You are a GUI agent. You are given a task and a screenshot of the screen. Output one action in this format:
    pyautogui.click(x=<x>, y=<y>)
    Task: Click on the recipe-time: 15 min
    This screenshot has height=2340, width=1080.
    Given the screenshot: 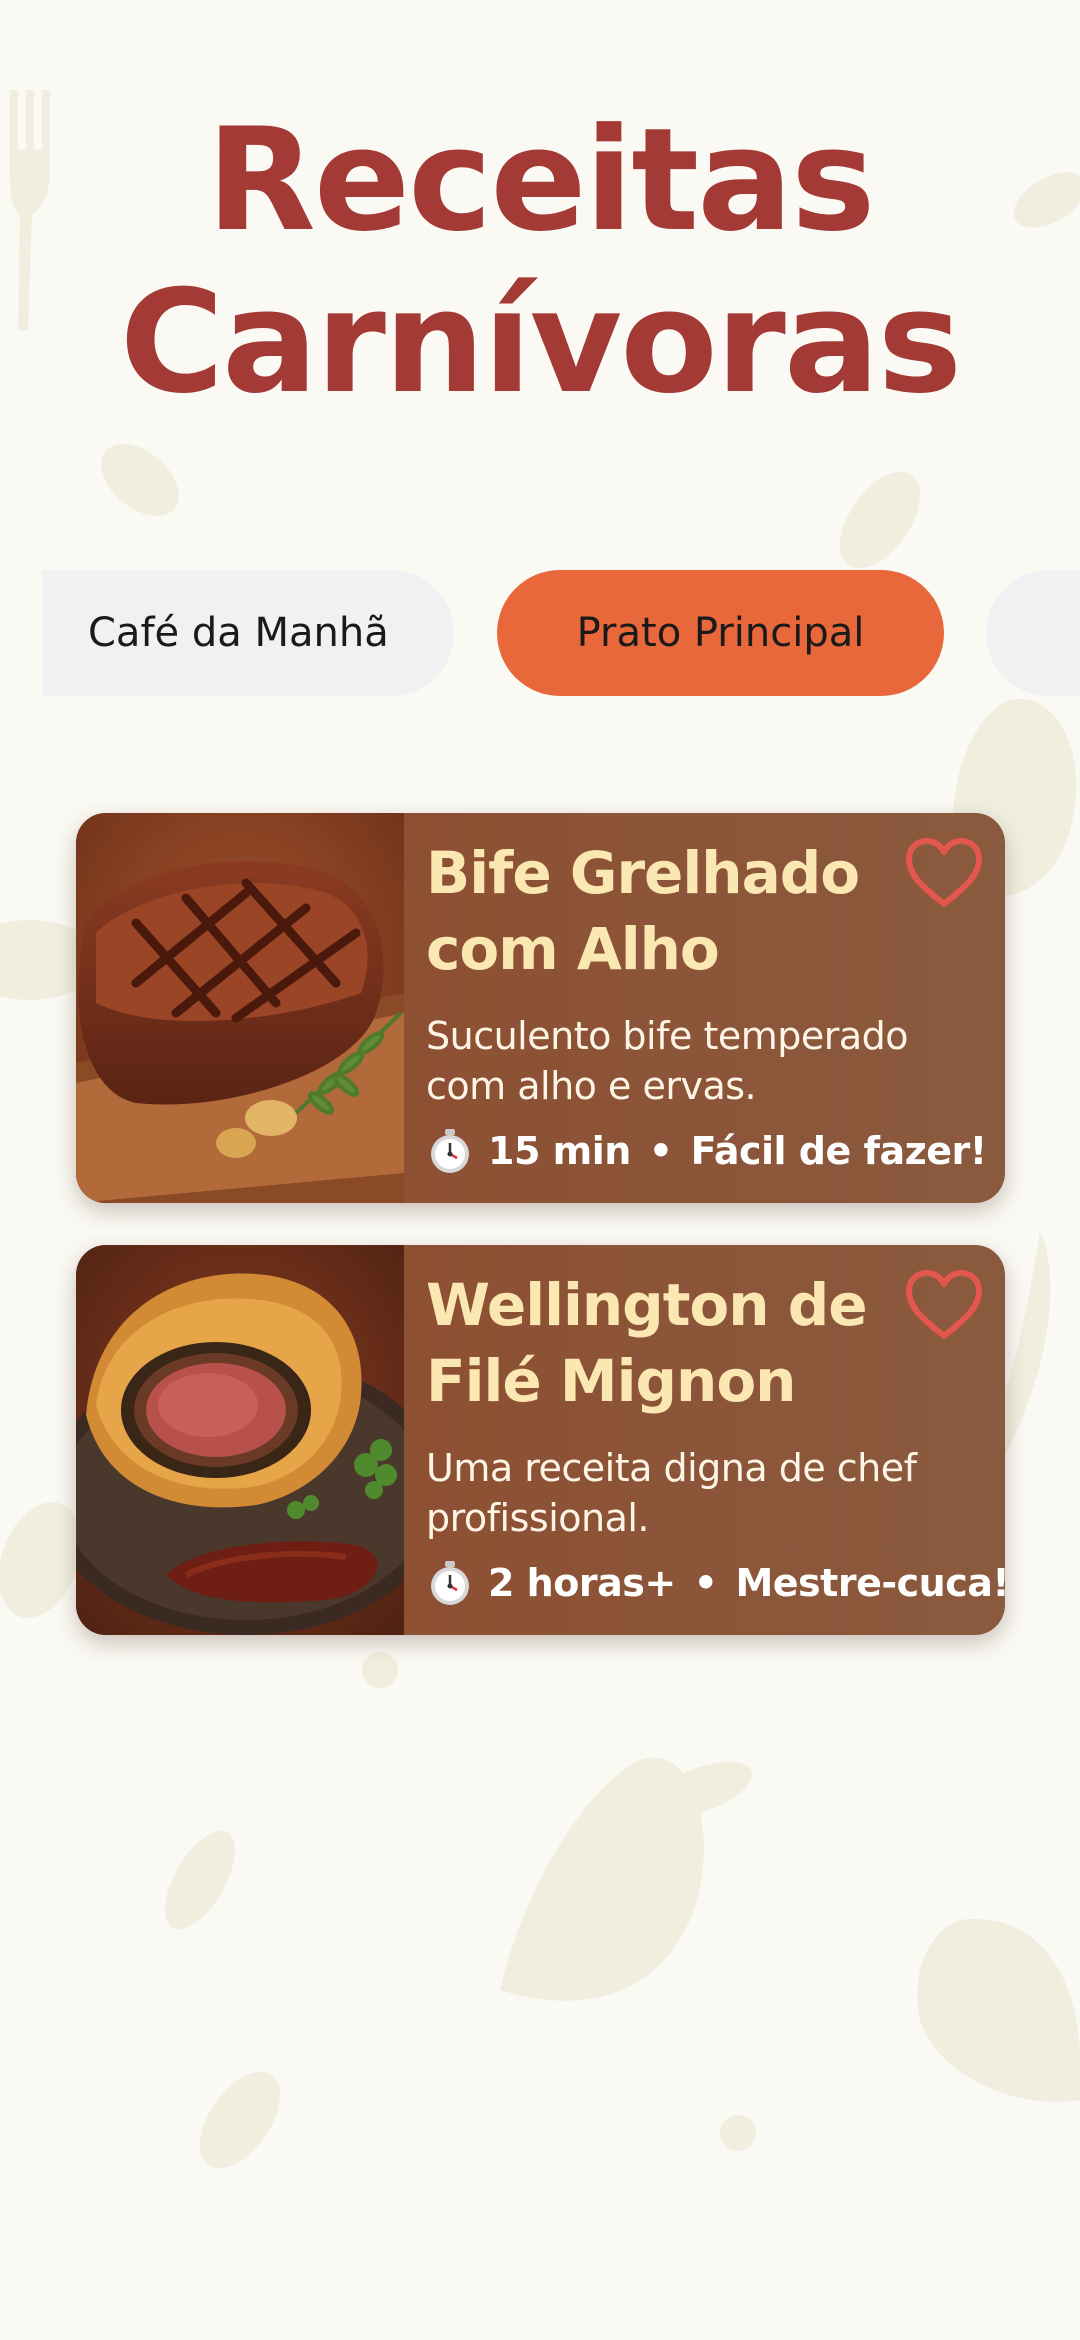 What is the action you would take?
    pyautogui.click(x=559, y=1151)
    